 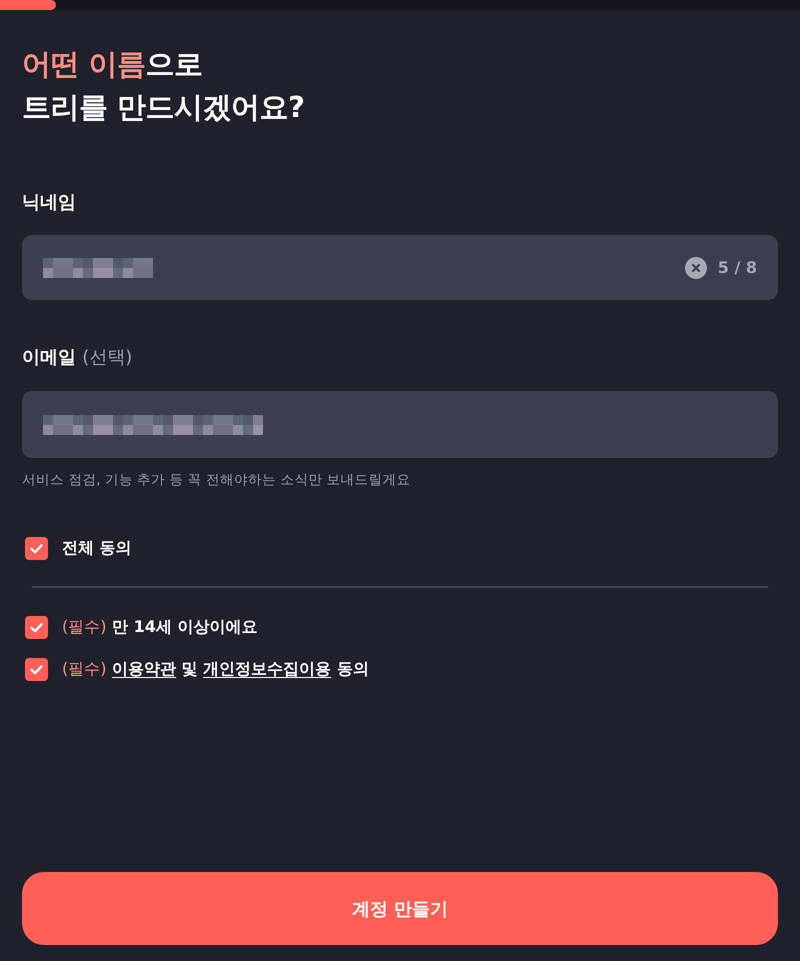 I want to click on character-counter: 5 / 8, so click(x=737, y=267).